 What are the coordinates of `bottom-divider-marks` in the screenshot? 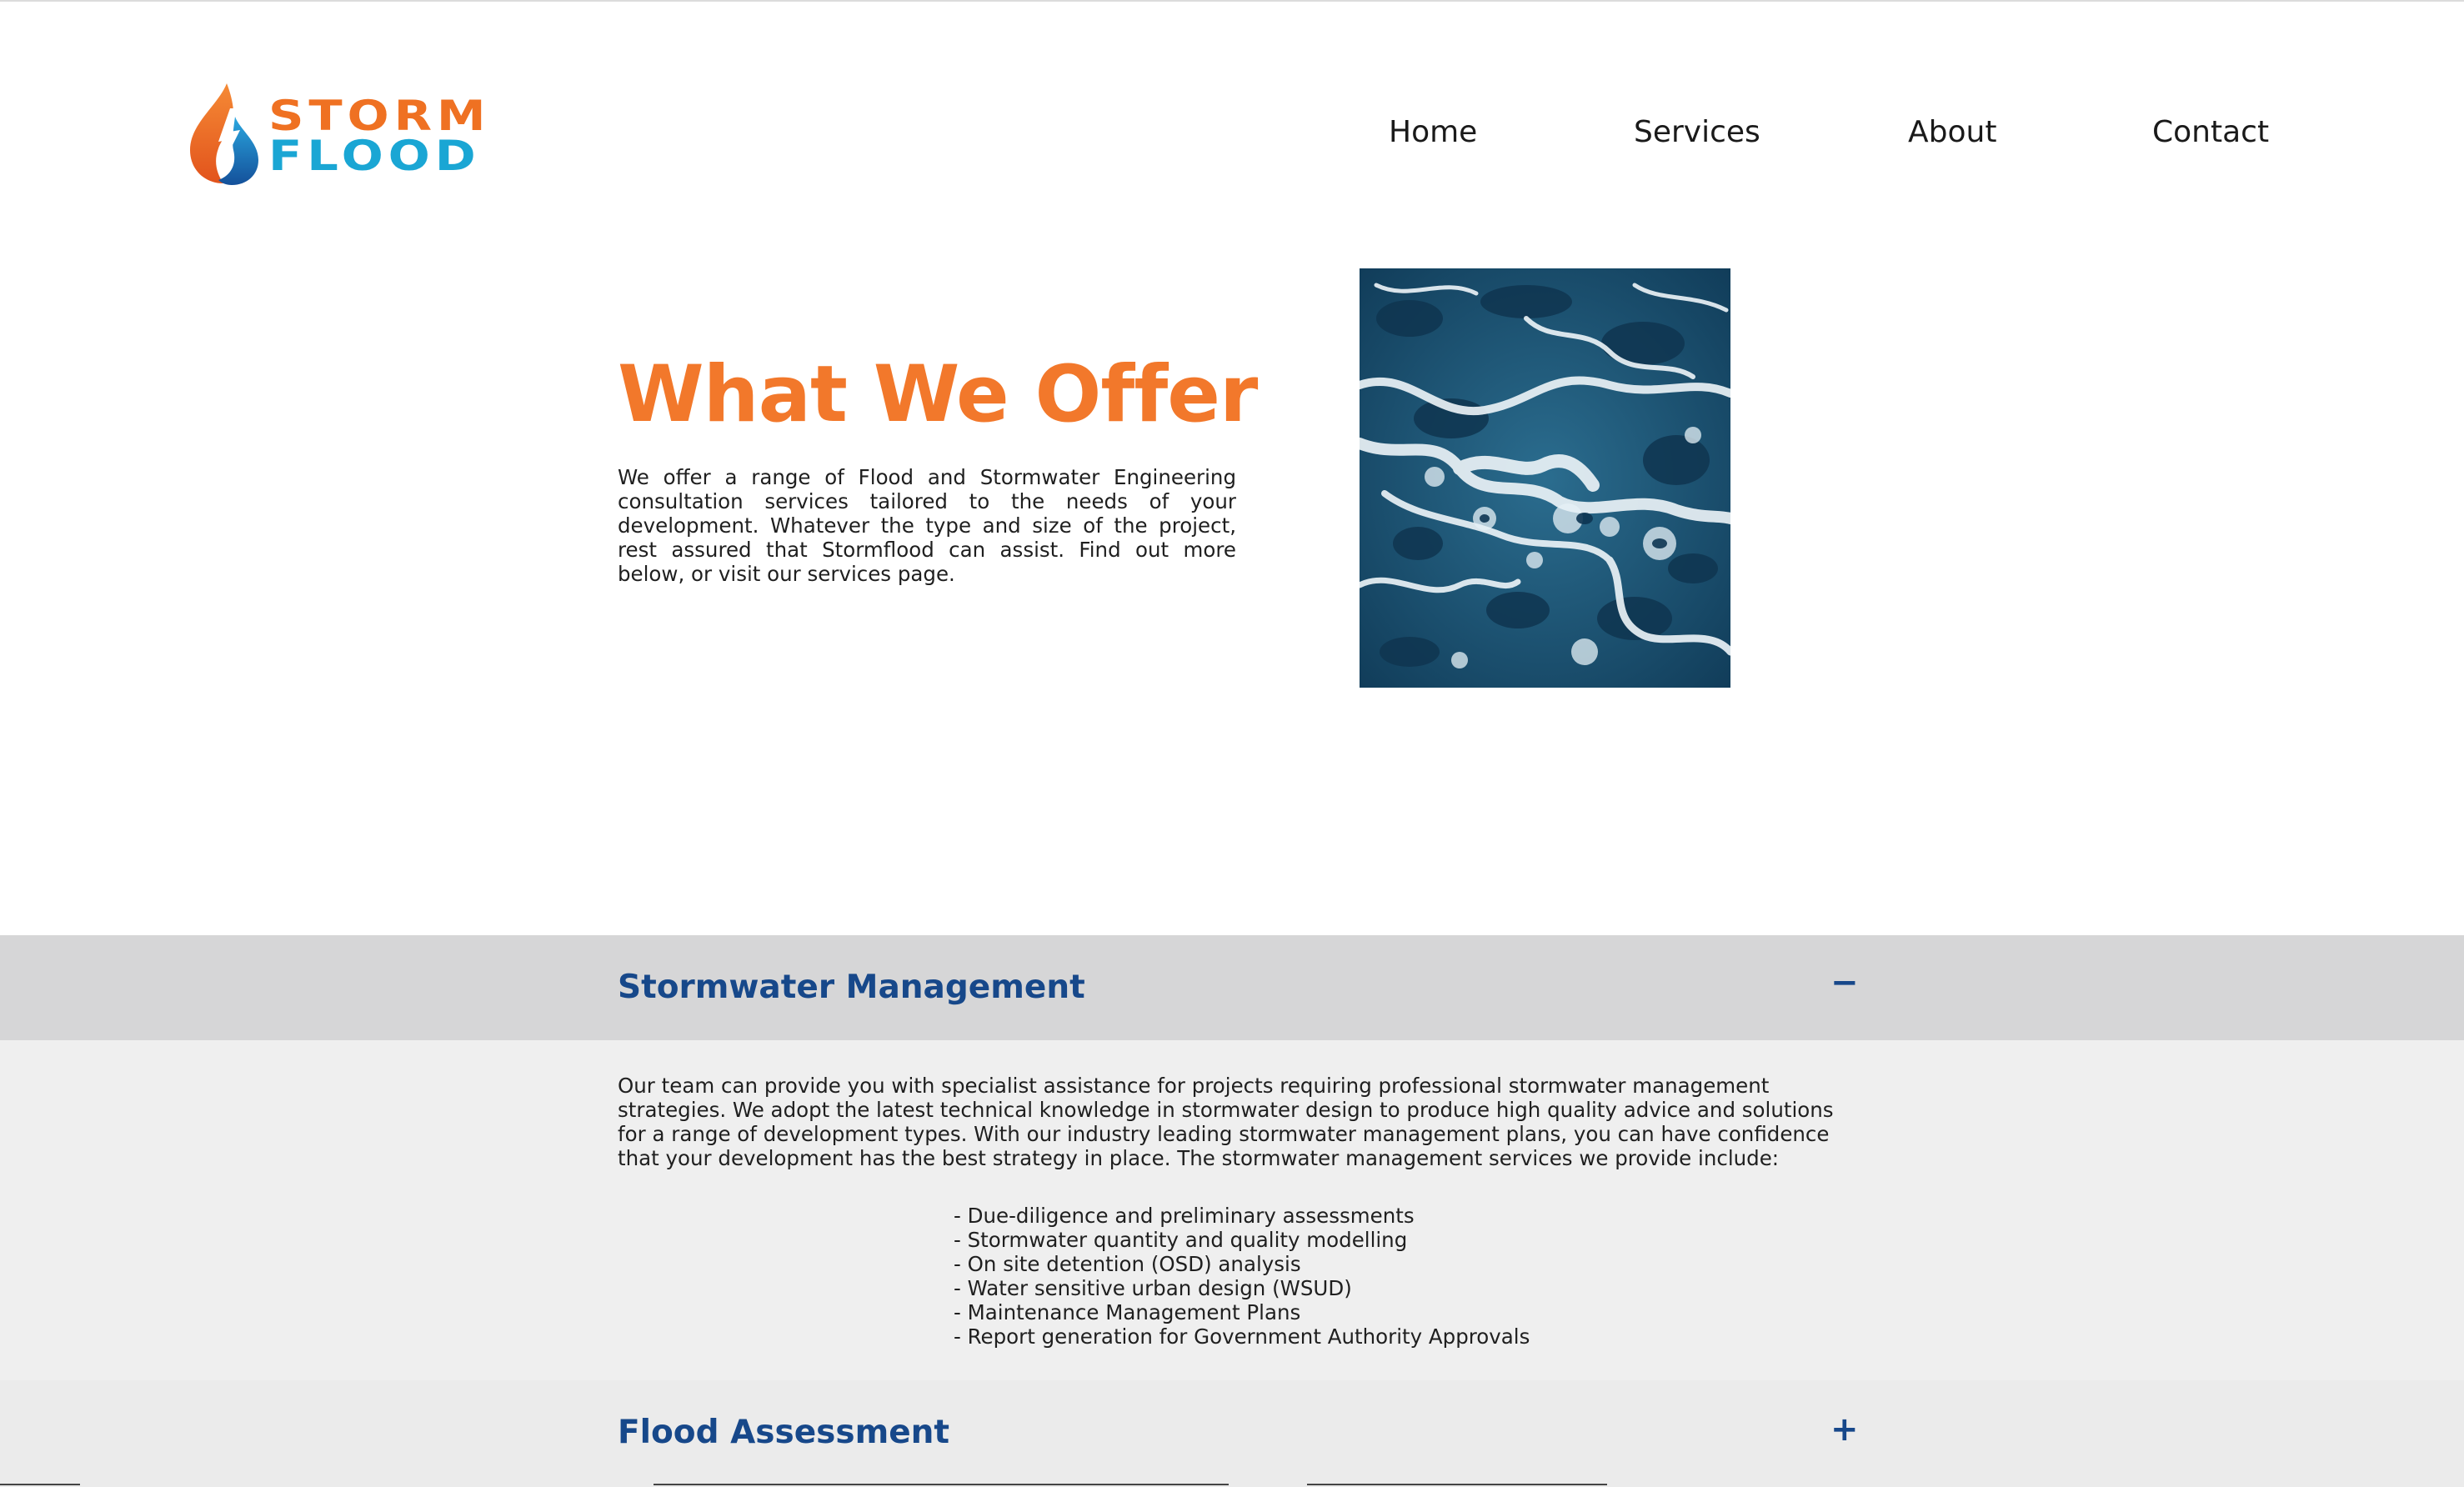 It's located at (1232, 1486).